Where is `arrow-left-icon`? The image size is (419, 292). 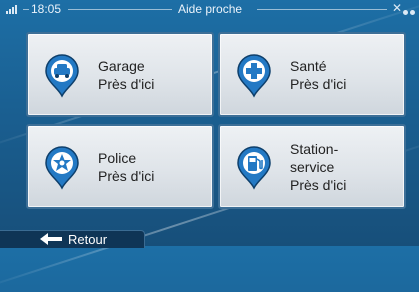 arrow-left-icon is located at coordinates (51, 239).